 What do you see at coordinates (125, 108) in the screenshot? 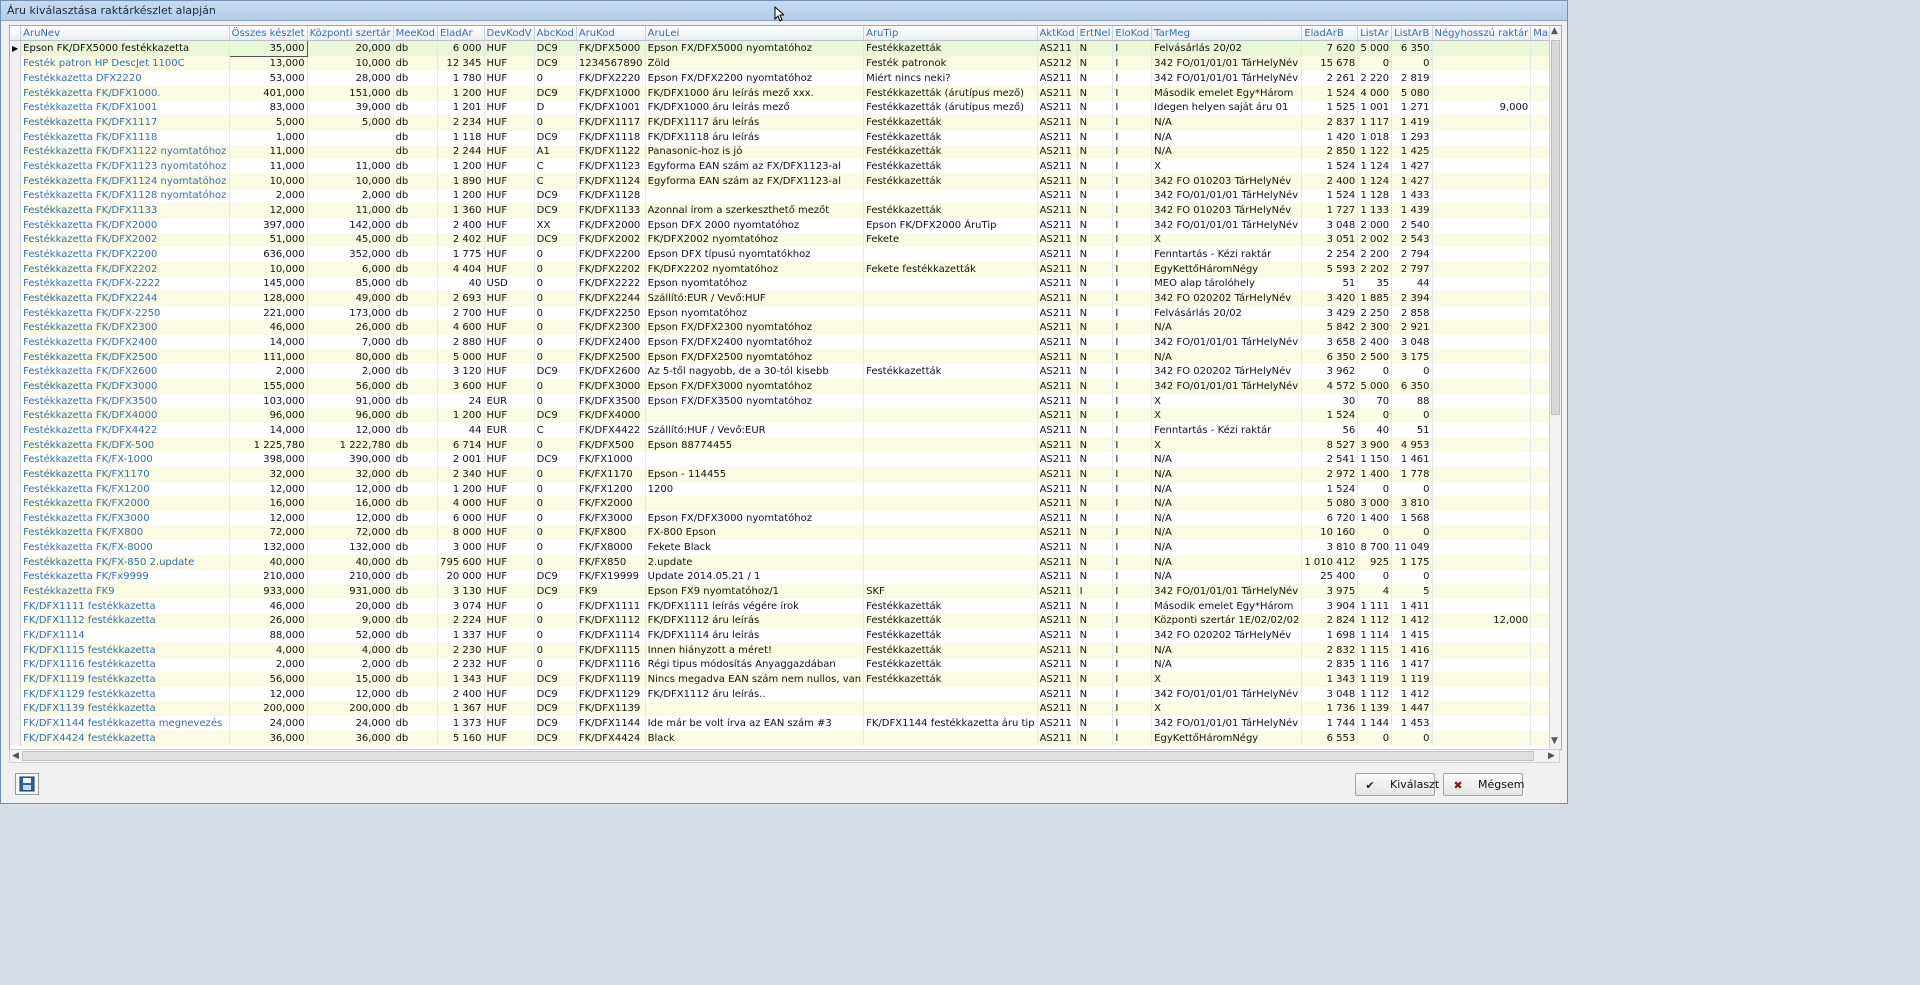
I see `grid-cell: Festékkazetta FK/DFX1001` at bounding box center [125, 108].